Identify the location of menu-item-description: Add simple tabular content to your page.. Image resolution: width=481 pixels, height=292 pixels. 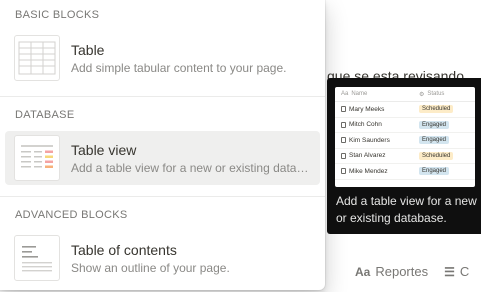
(179, 67).